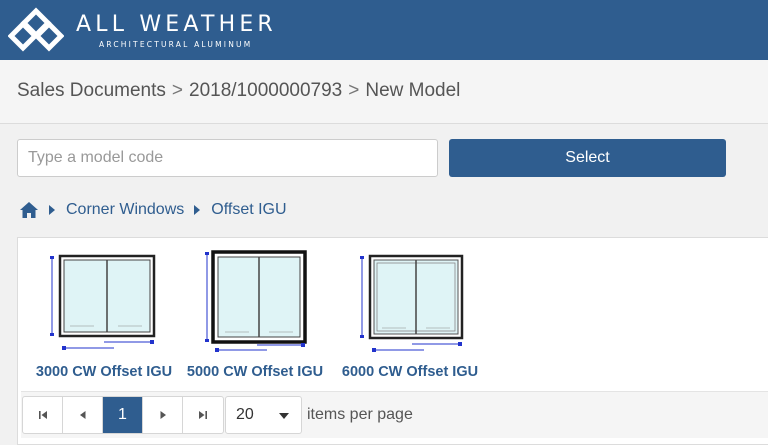 This screenshot has width=768, height=445. Describe the element at coordinates (36, 29) in the screenshot. I see `diamond-logo-icon` at that location.